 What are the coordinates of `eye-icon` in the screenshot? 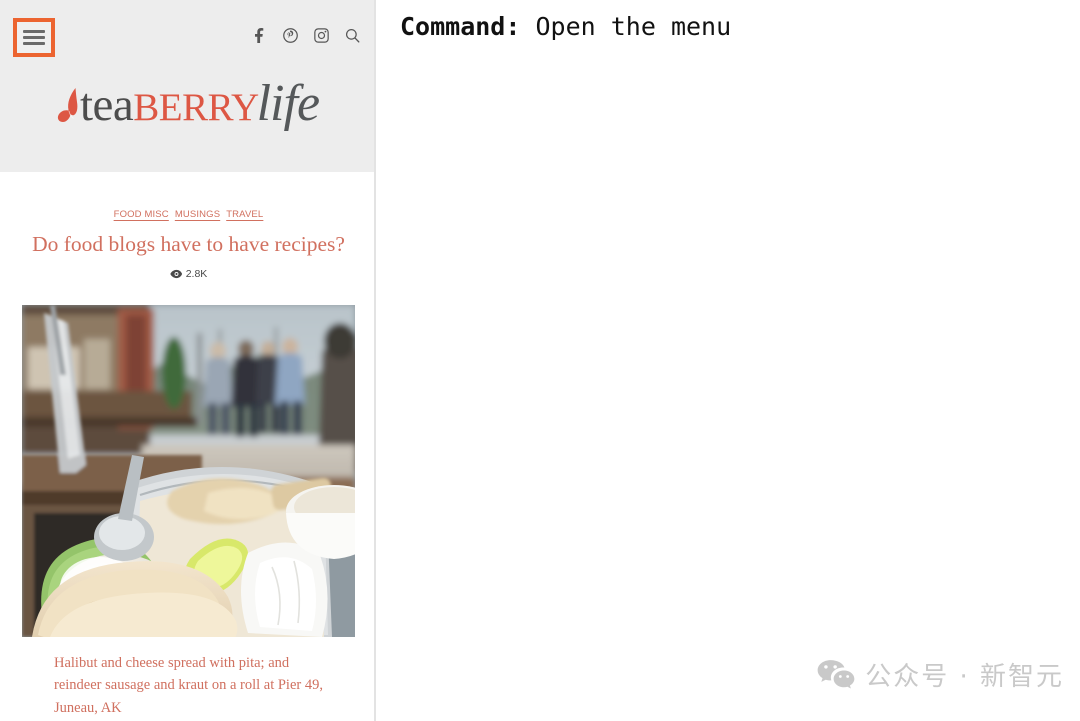 It's located at (176, 274).